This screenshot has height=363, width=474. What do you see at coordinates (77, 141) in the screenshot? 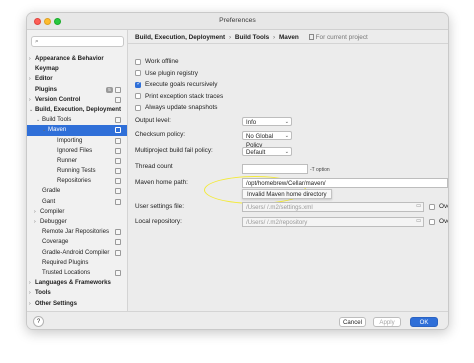
I see `sidebar-item: Importing` at bounding box center [77, 141].